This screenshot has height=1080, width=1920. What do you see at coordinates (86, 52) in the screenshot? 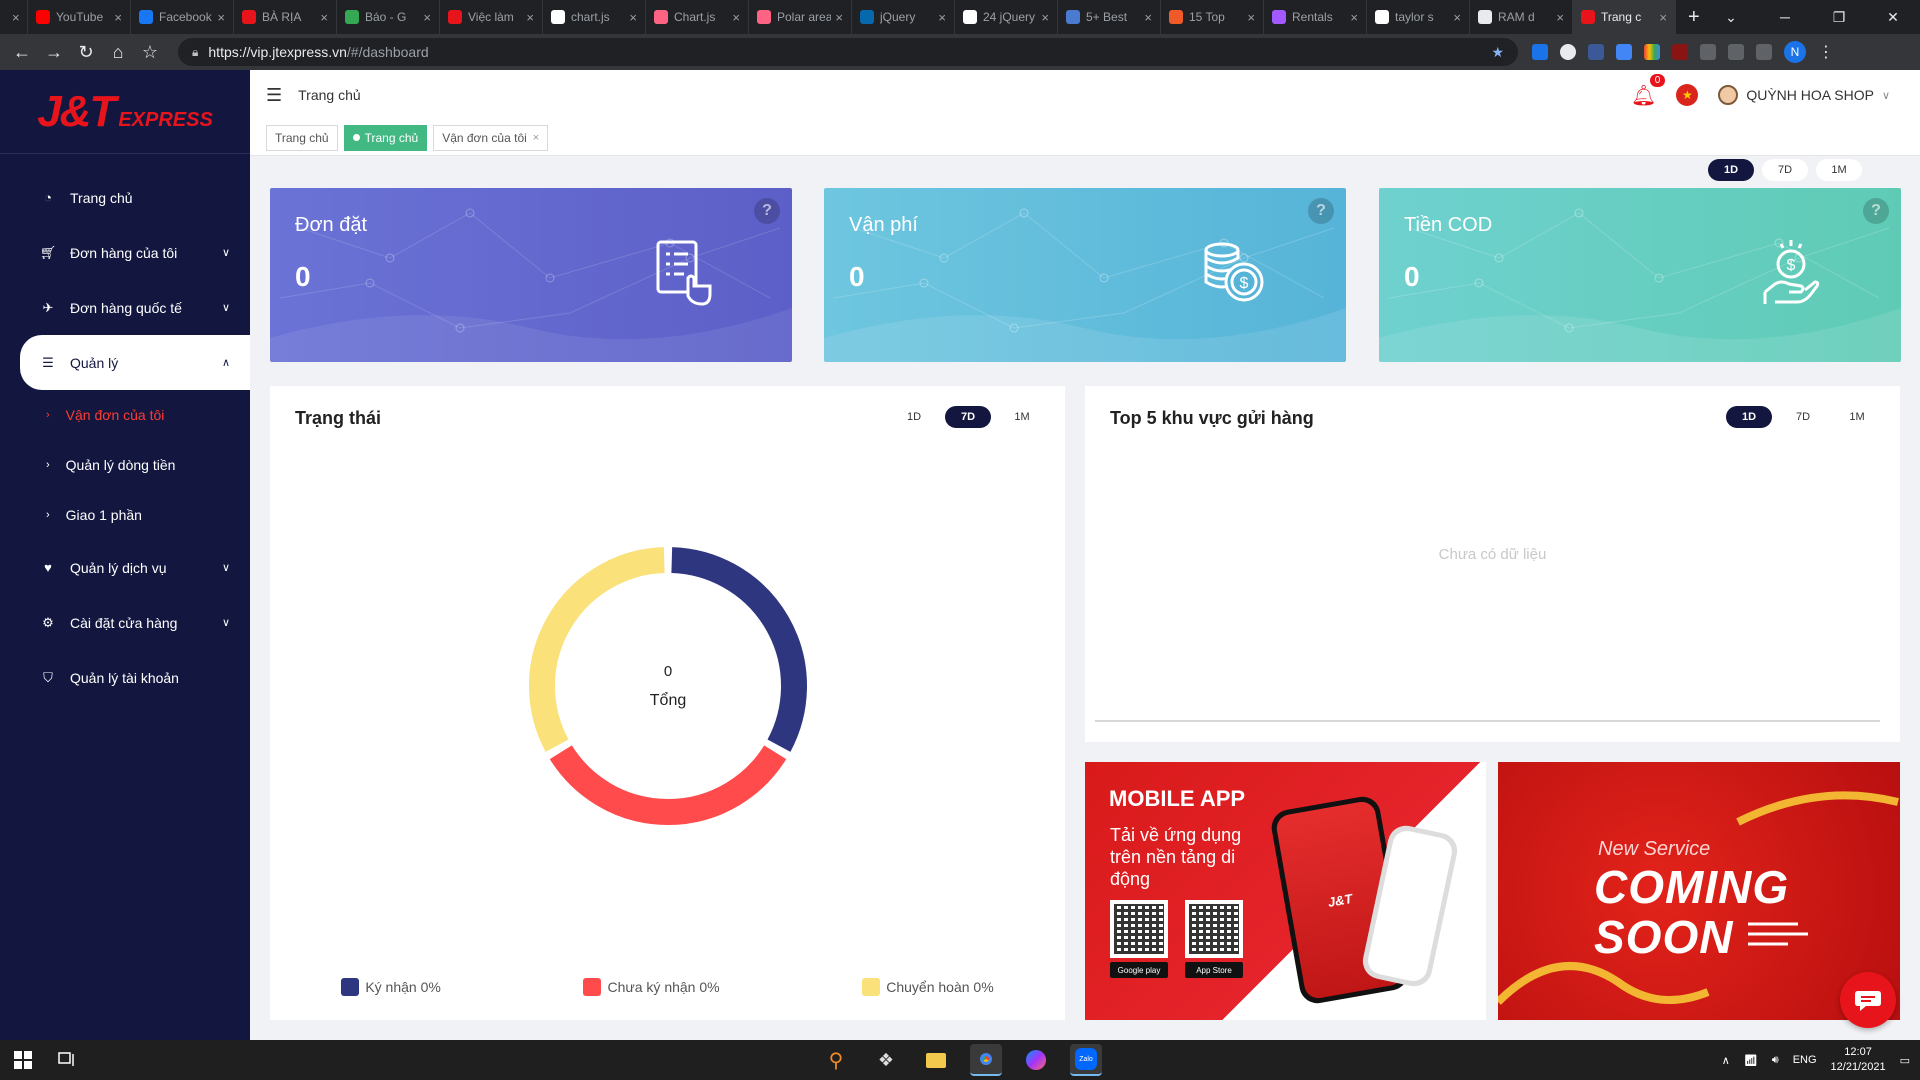
I see `reload-icon: ↻` at bounding box center [86, 52].